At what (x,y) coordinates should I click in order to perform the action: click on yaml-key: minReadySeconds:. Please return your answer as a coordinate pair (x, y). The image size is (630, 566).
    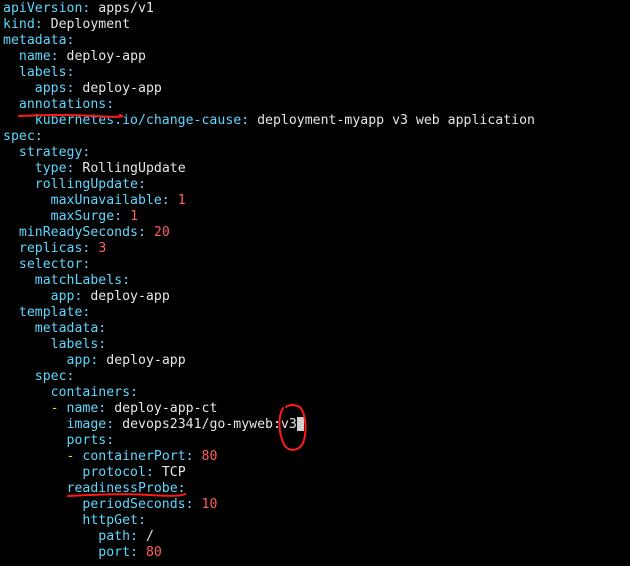
    Looking at the image, I should click on (82, 232).